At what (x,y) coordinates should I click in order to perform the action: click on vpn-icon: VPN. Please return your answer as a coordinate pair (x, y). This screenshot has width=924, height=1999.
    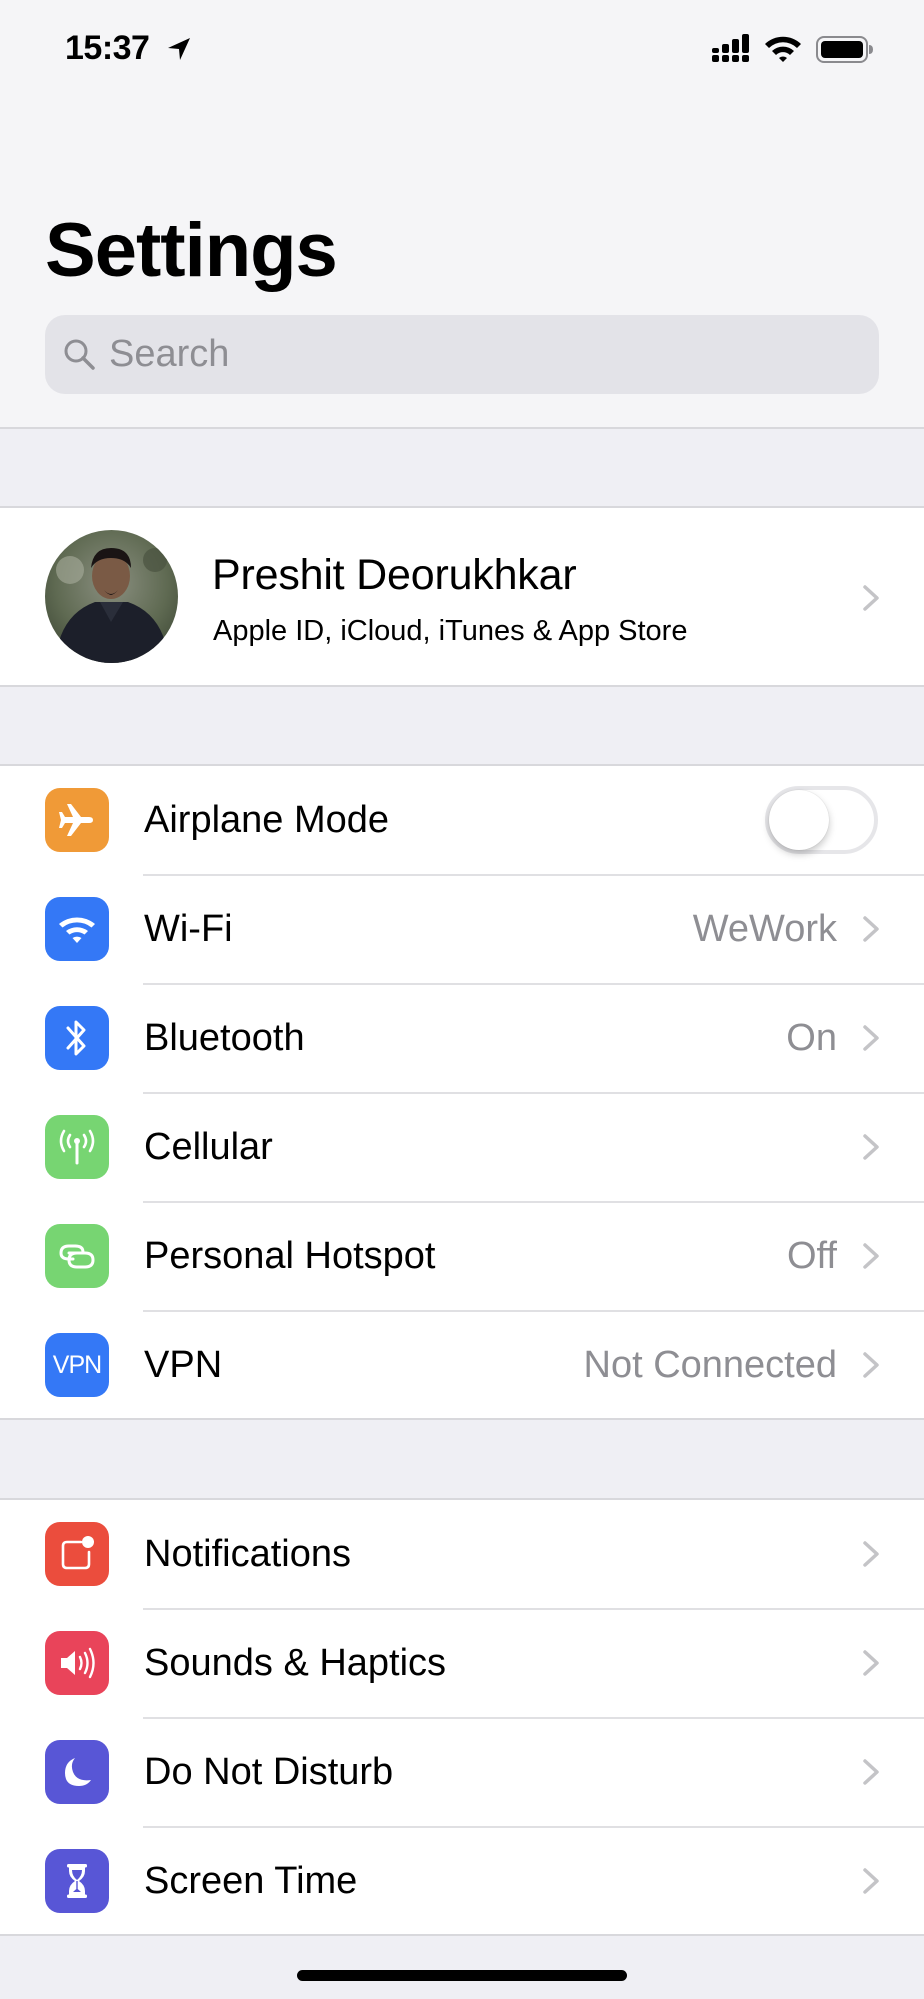
    Looking at the image, I should click on (77, 1365).